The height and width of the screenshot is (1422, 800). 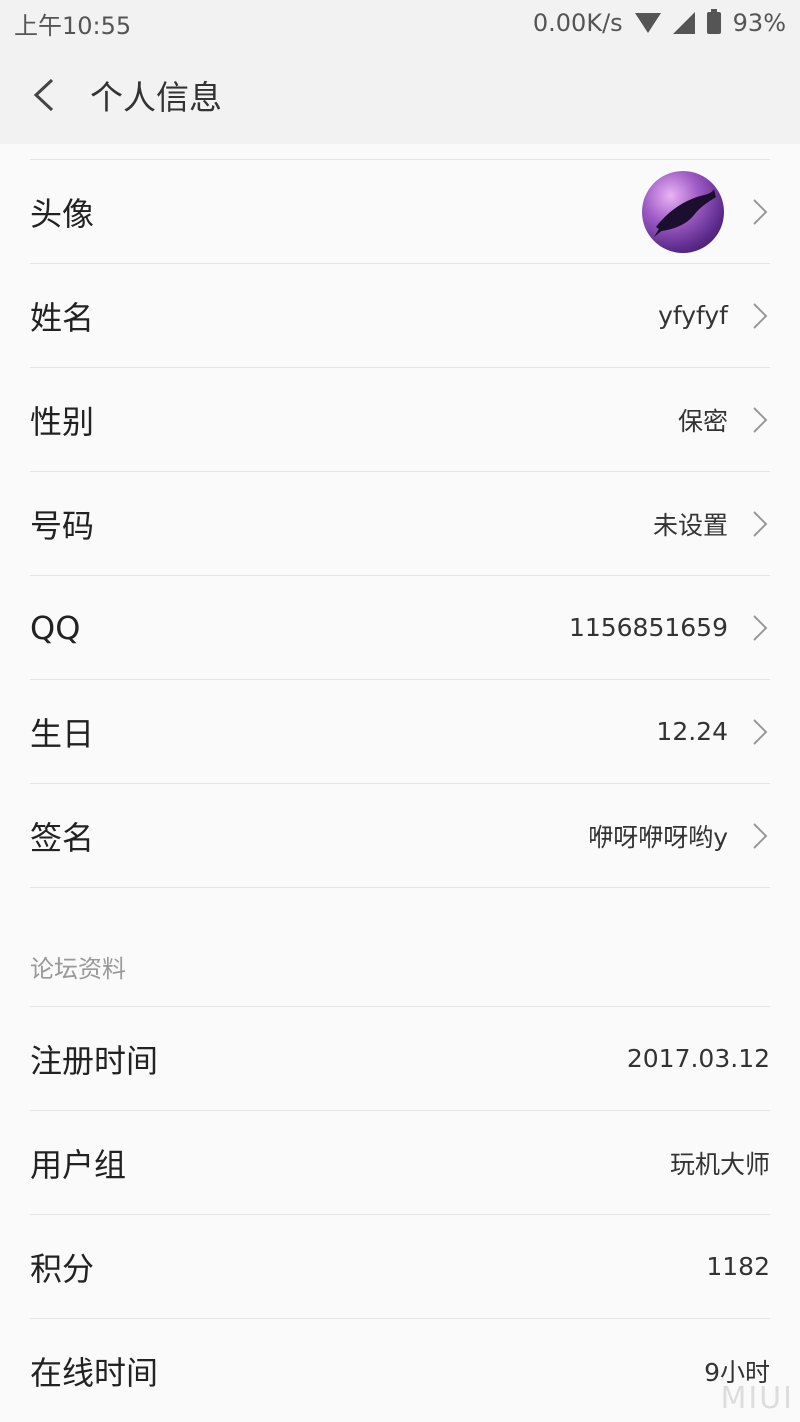 What do you see at coordinates (156, 97) in the screenshot?
I see `page-title: 个人信息` at bounding box center [156, 97].